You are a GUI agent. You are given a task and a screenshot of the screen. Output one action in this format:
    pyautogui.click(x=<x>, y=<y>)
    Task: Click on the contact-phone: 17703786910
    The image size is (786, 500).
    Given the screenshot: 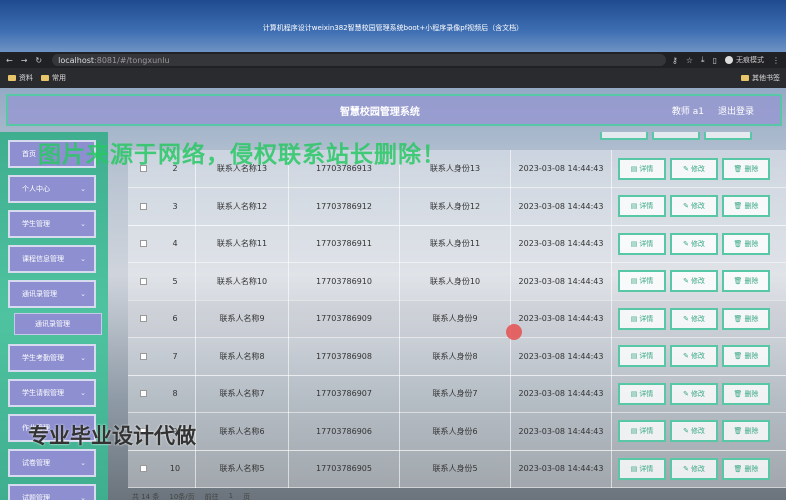 What is the action you would take?
    pyautogui.click(x=344, y=281)
    